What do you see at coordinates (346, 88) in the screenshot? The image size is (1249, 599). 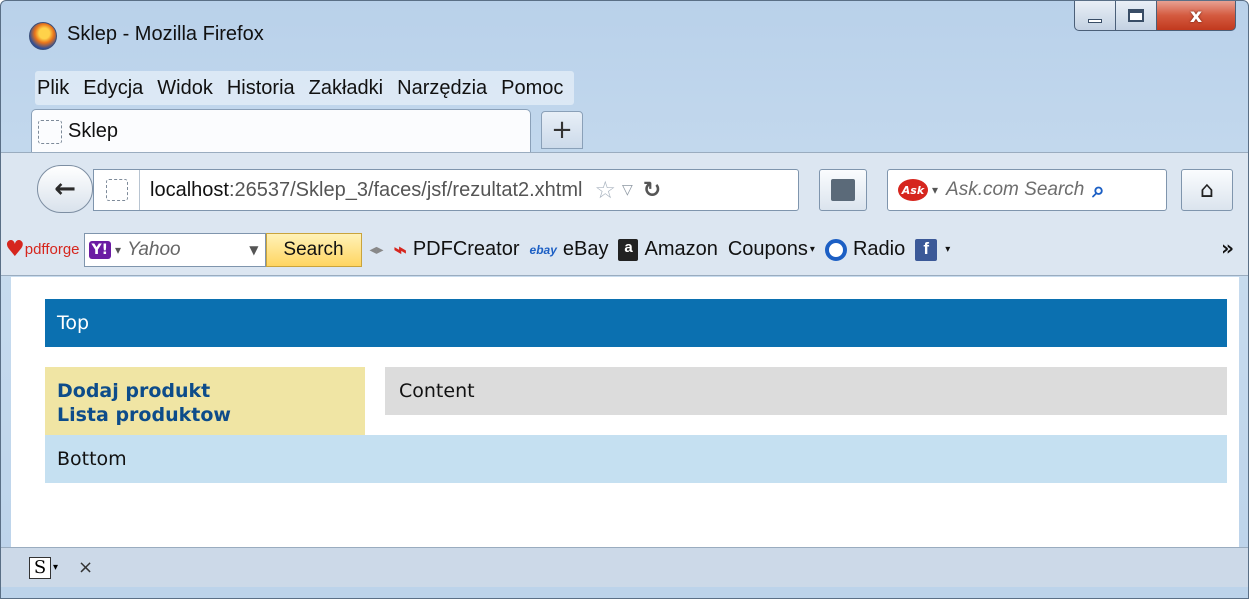 I see `menu-item-zakladki: Zakładki` at bounding box center [346, 88].